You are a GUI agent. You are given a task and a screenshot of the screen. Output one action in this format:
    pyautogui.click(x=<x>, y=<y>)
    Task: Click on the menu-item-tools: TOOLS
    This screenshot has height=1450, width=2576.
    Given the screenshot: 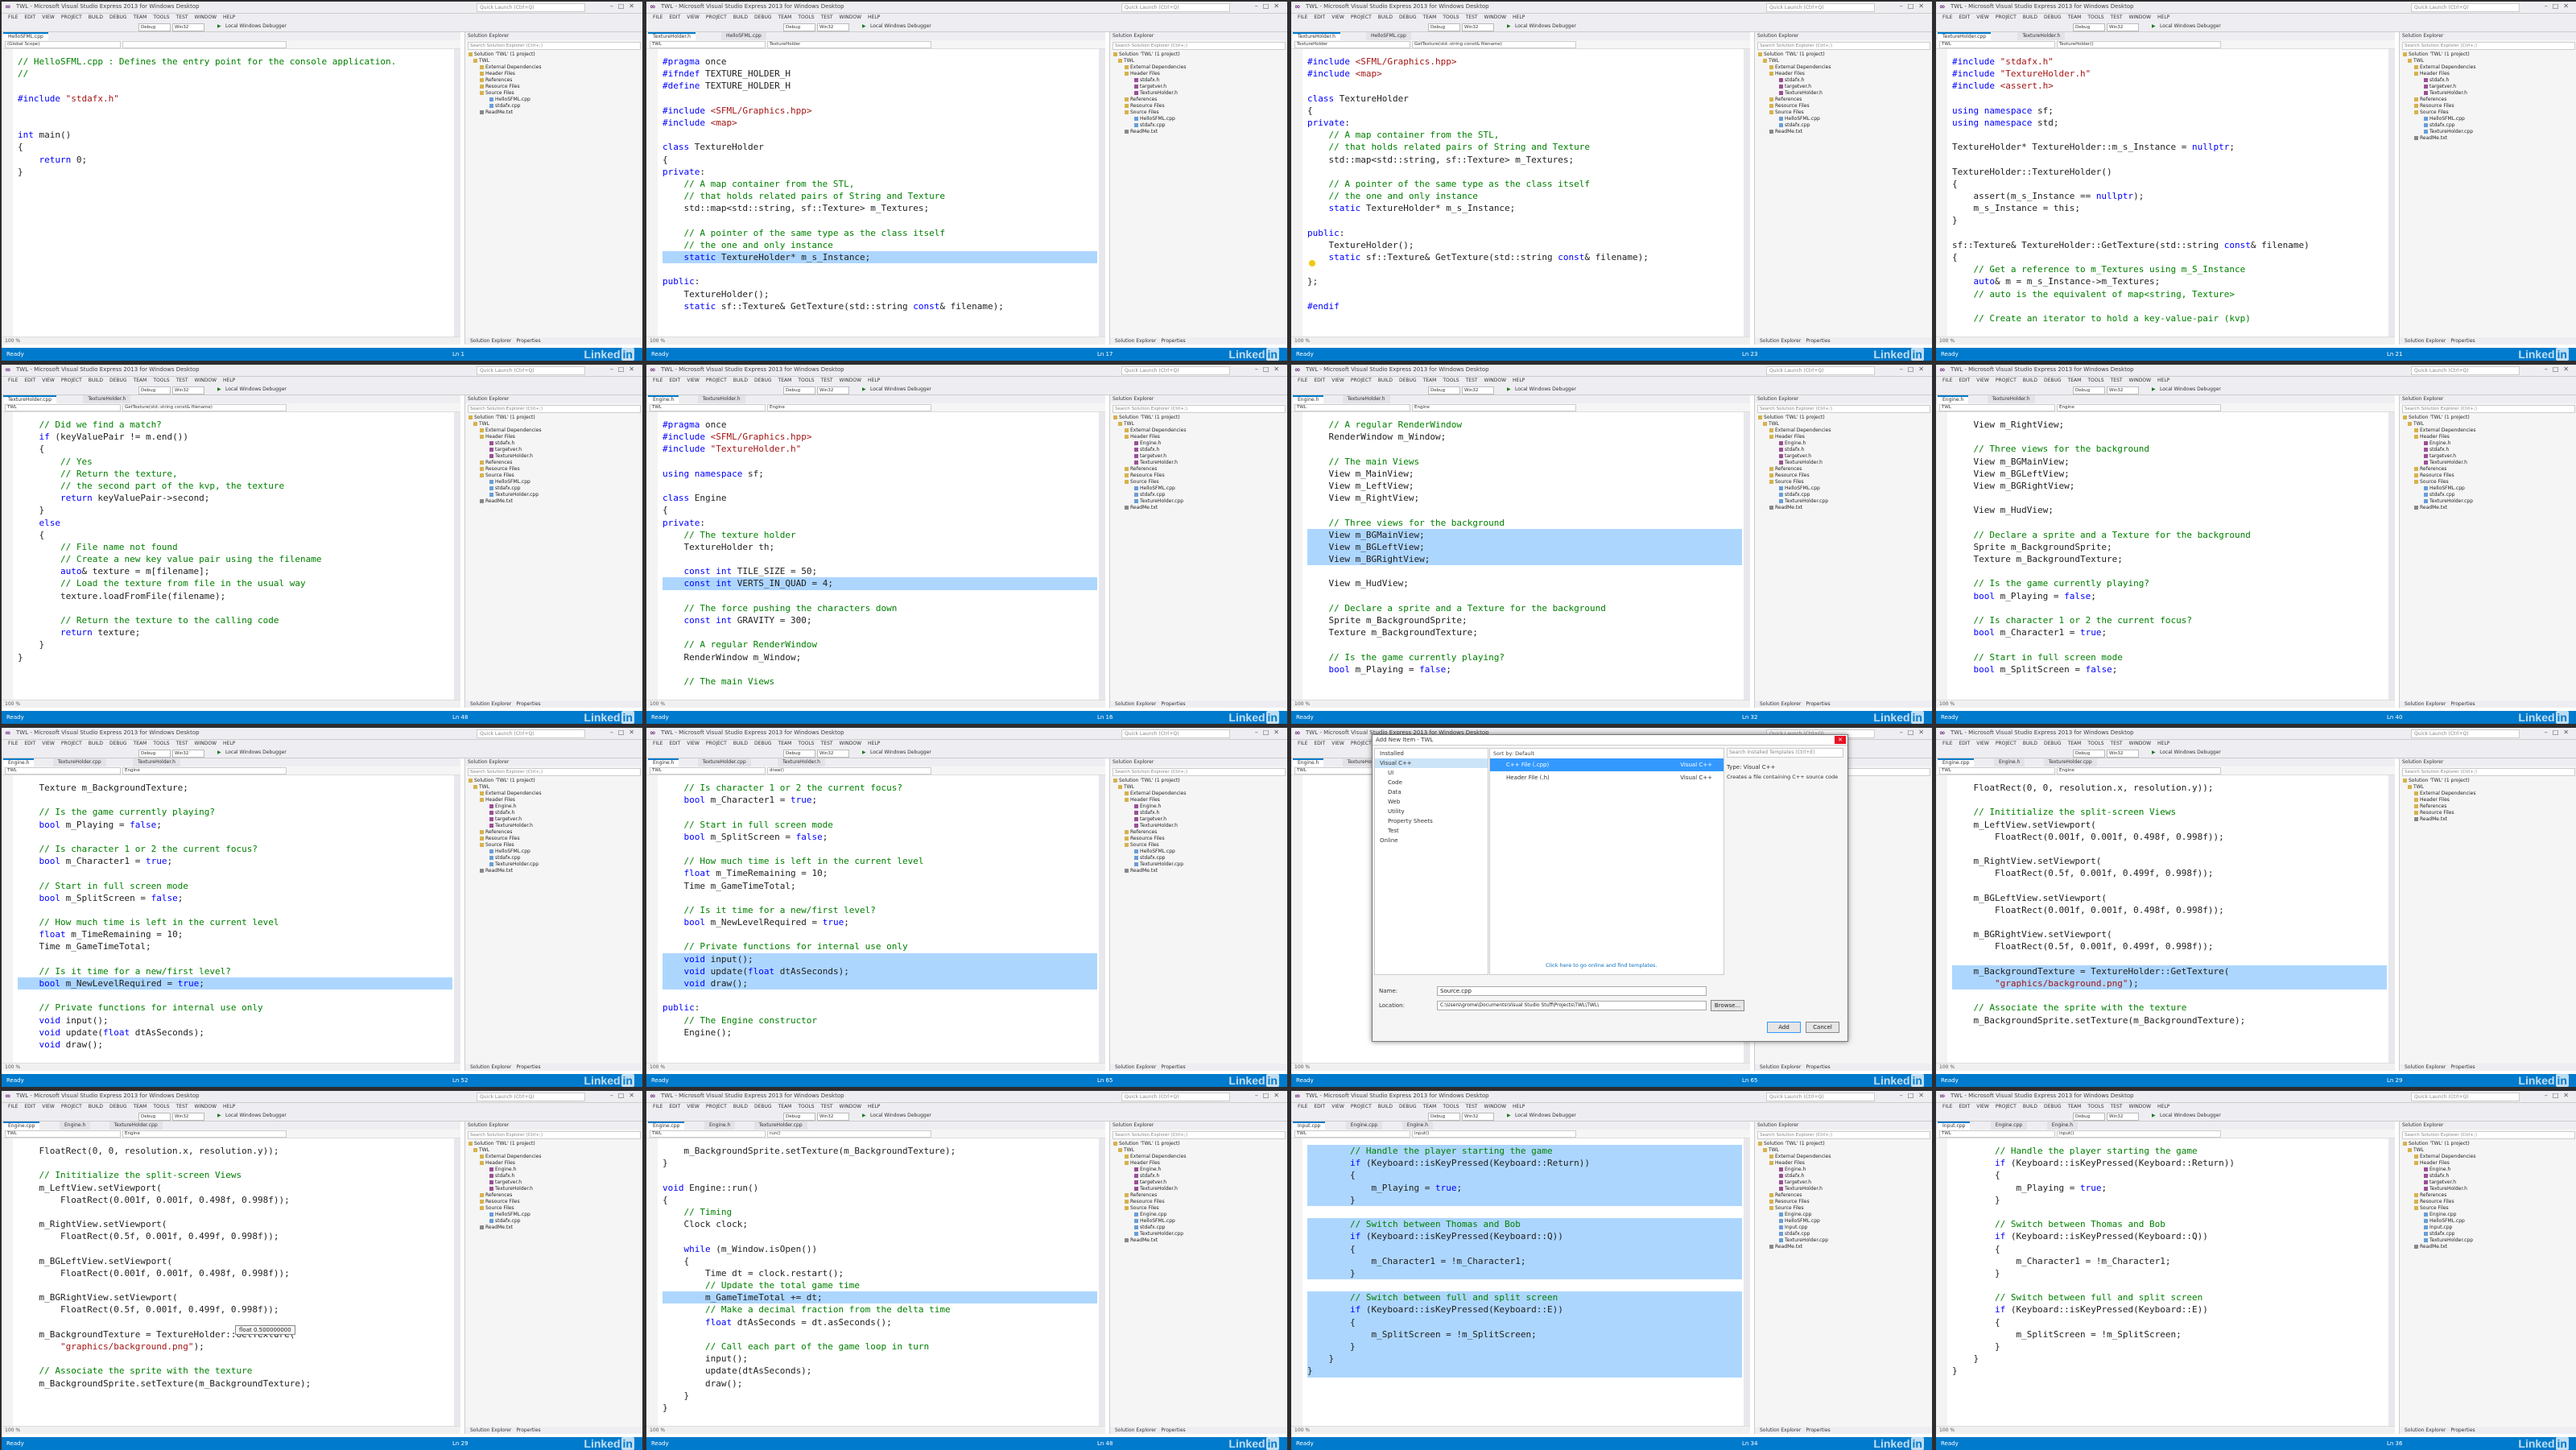 What is the action you would take?
    pyautogui.click(x=806, y=1107)
    